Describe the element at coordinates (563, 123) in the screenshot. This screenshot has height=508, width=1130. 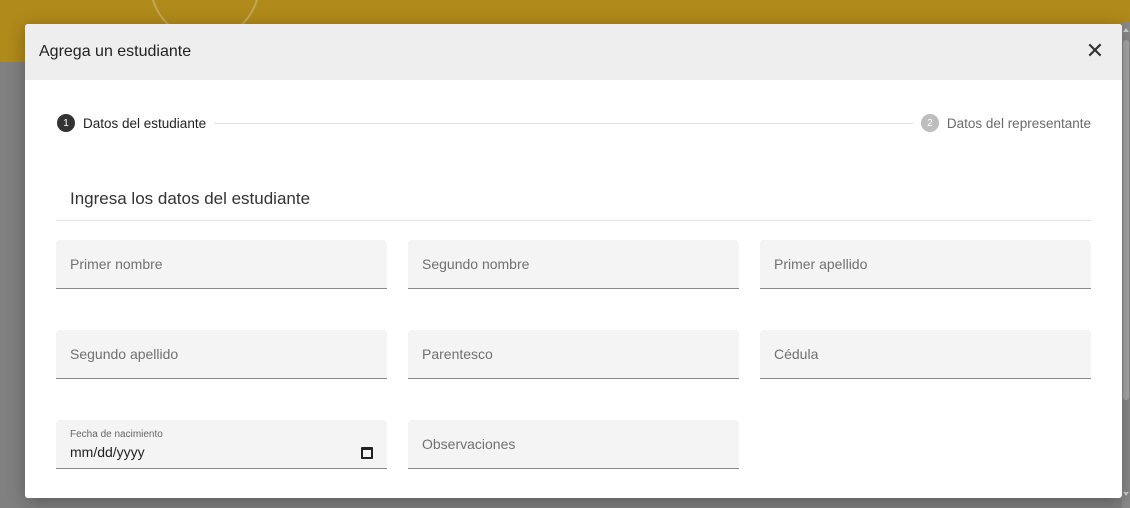
I see `stepper-connector-line` at that location.